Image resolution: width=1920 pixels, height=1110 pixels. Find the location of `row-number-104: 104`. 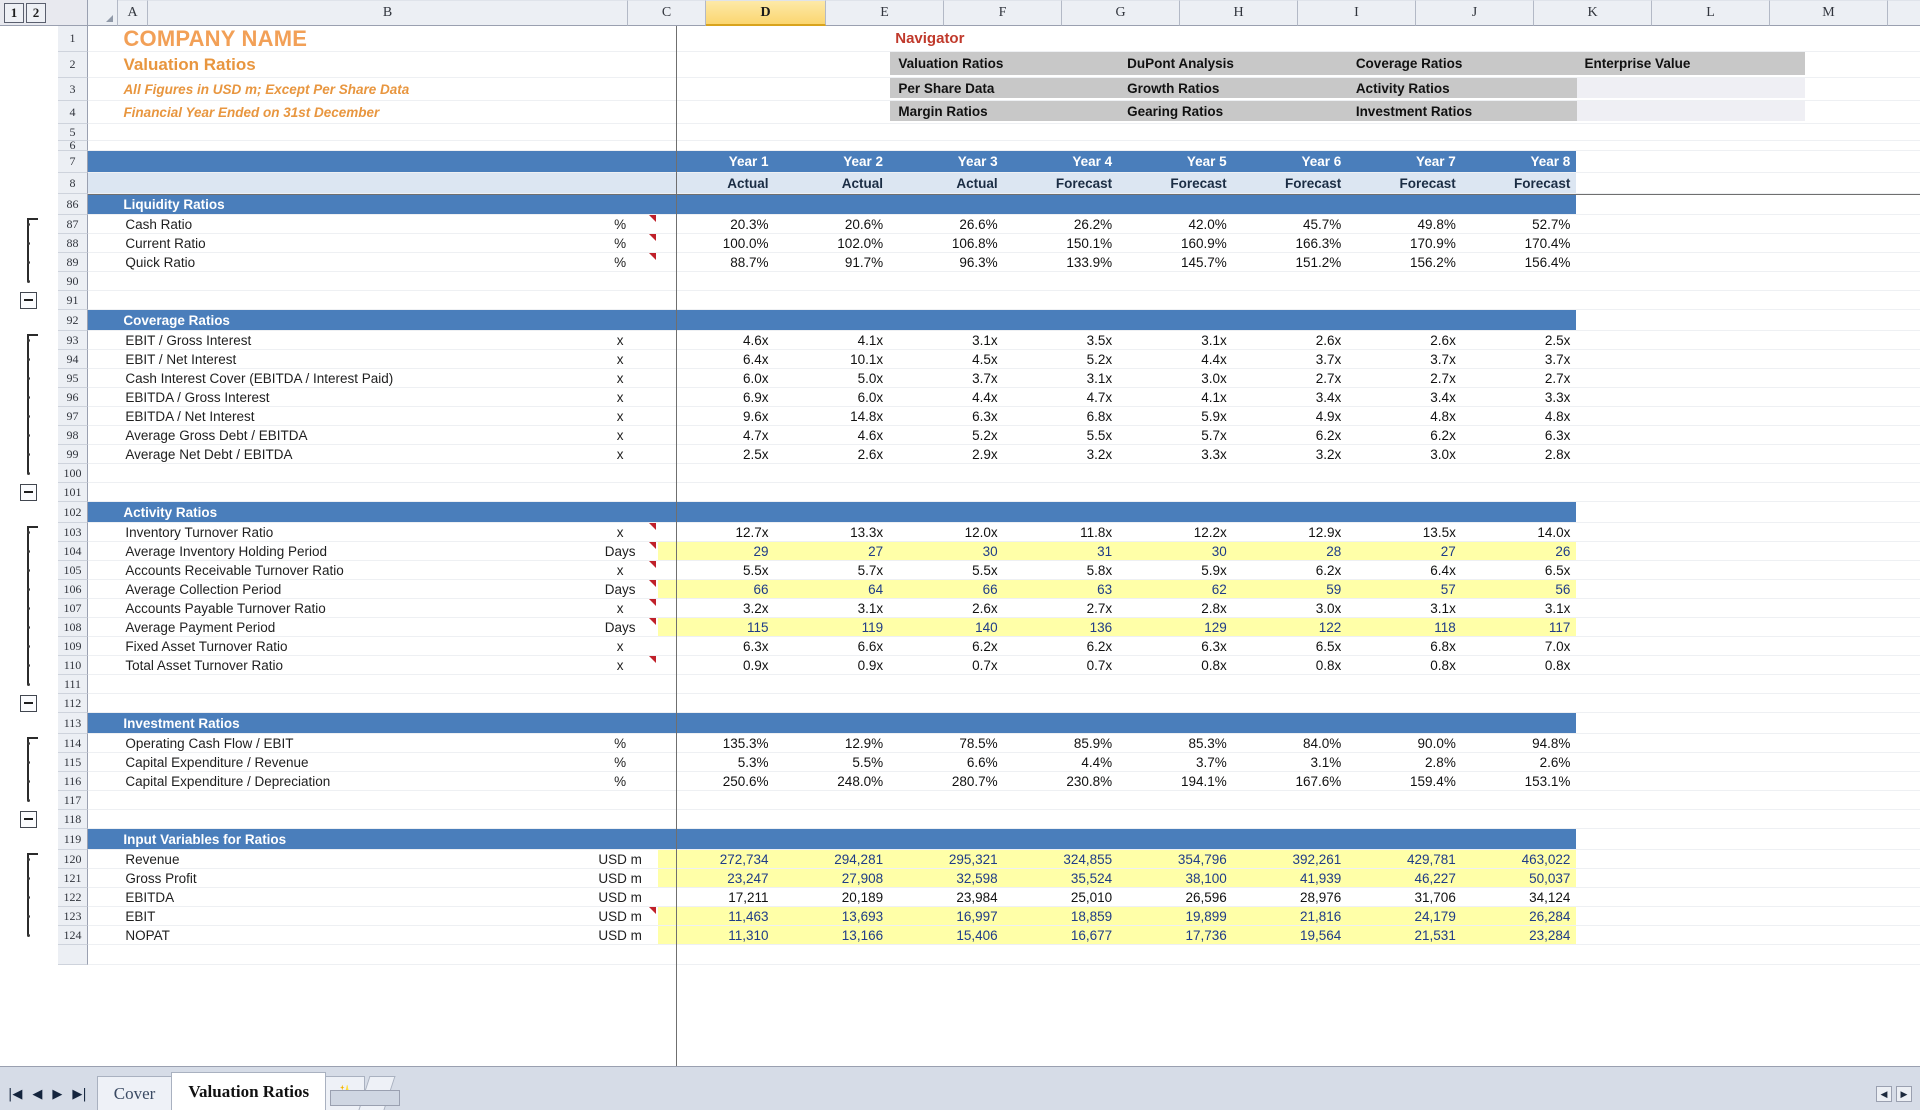

row-number-104: 104 is located at coordinates (73, 551).